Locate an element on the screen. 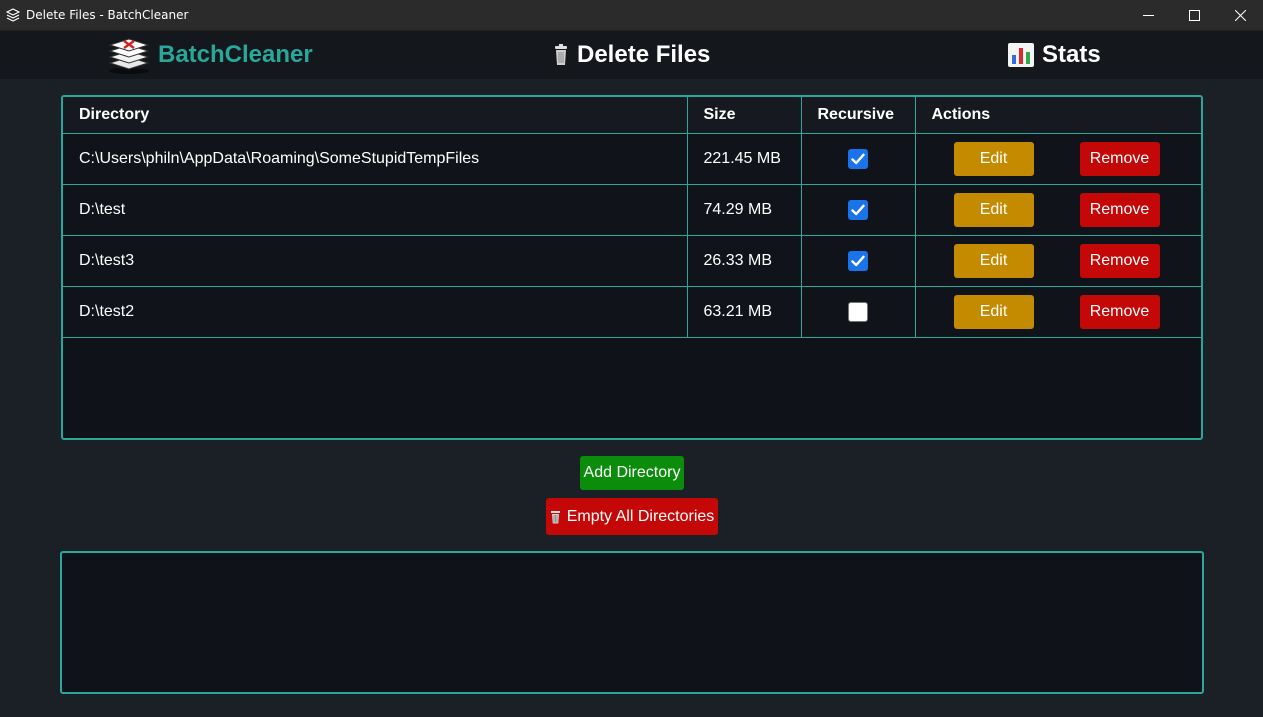 The height and width of the screenshot is (717, 1263). header-recursive: Recursive is located at coordinates (858, 115).